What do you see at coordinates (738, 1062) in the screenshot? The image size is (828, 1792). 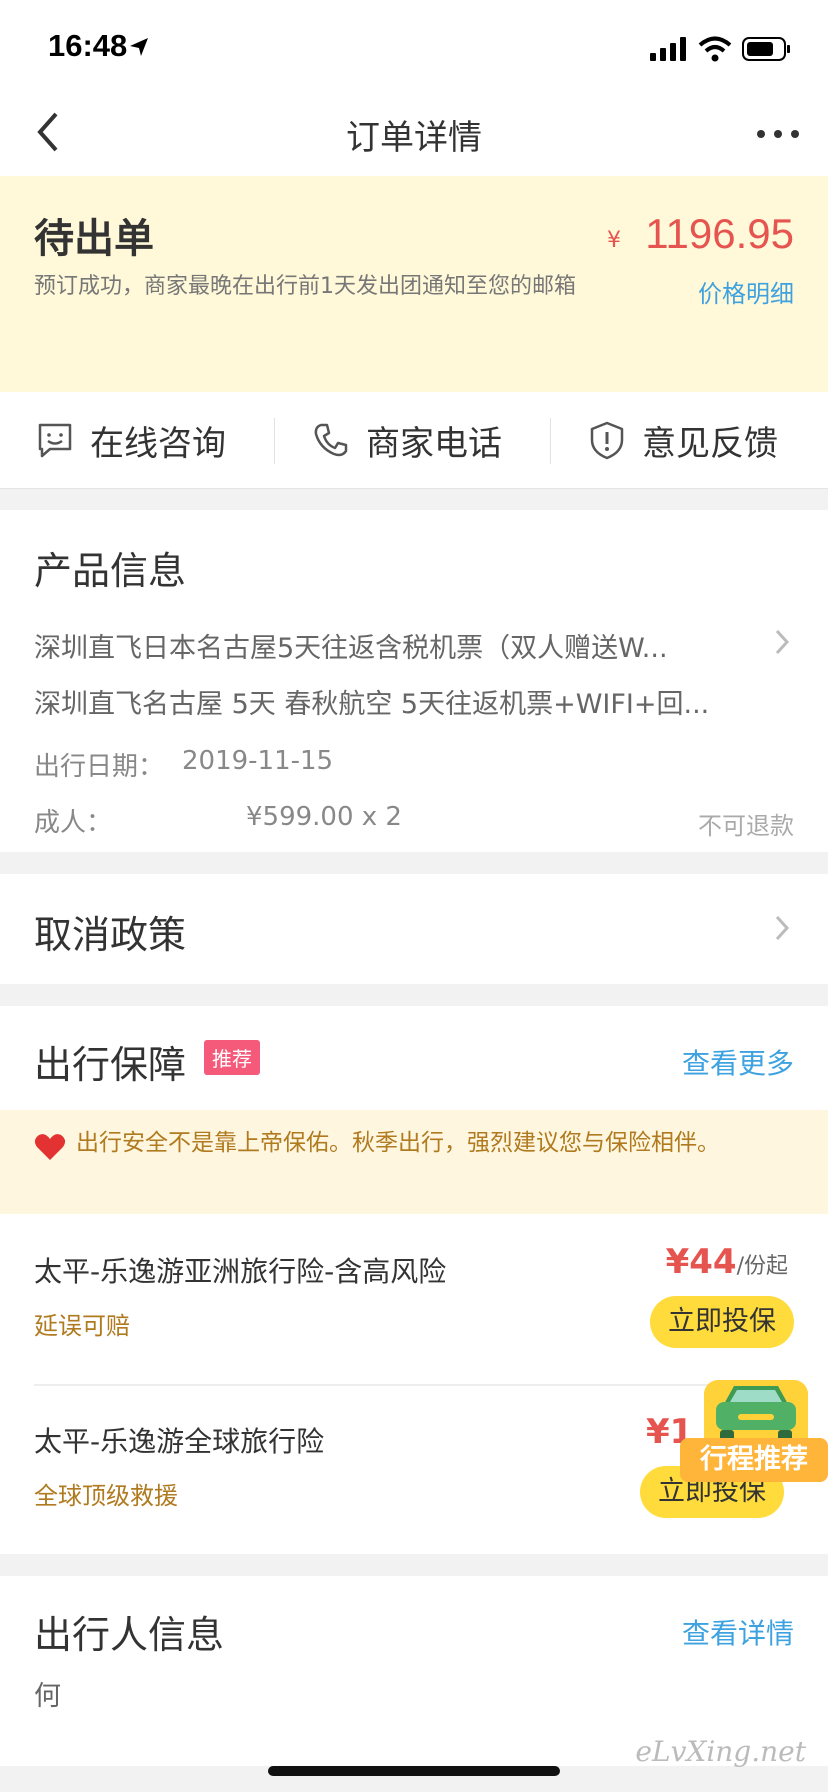 I see `view-more-link: 查看更多` at bounding box center [738, 1062].